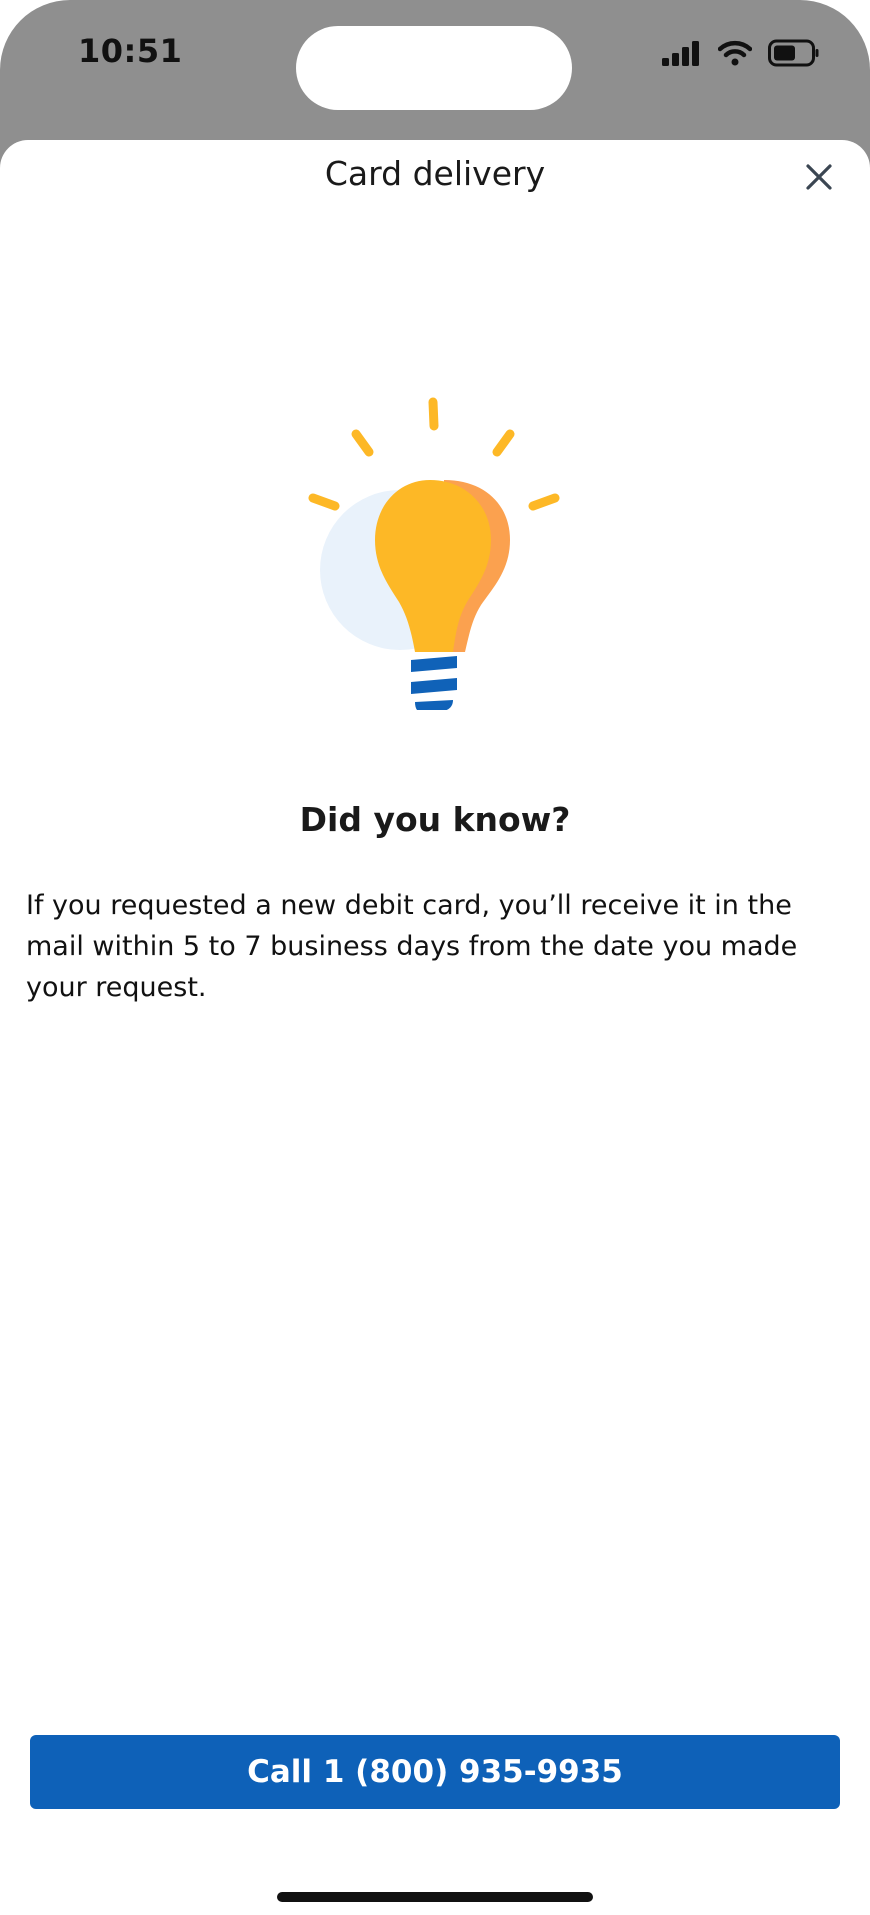 This screenshot has height=1915, width=870. What do you see at coordinates (434, 553) in the screenshot?
I see `lightbulb-icon` at bounding box center [434, 553].